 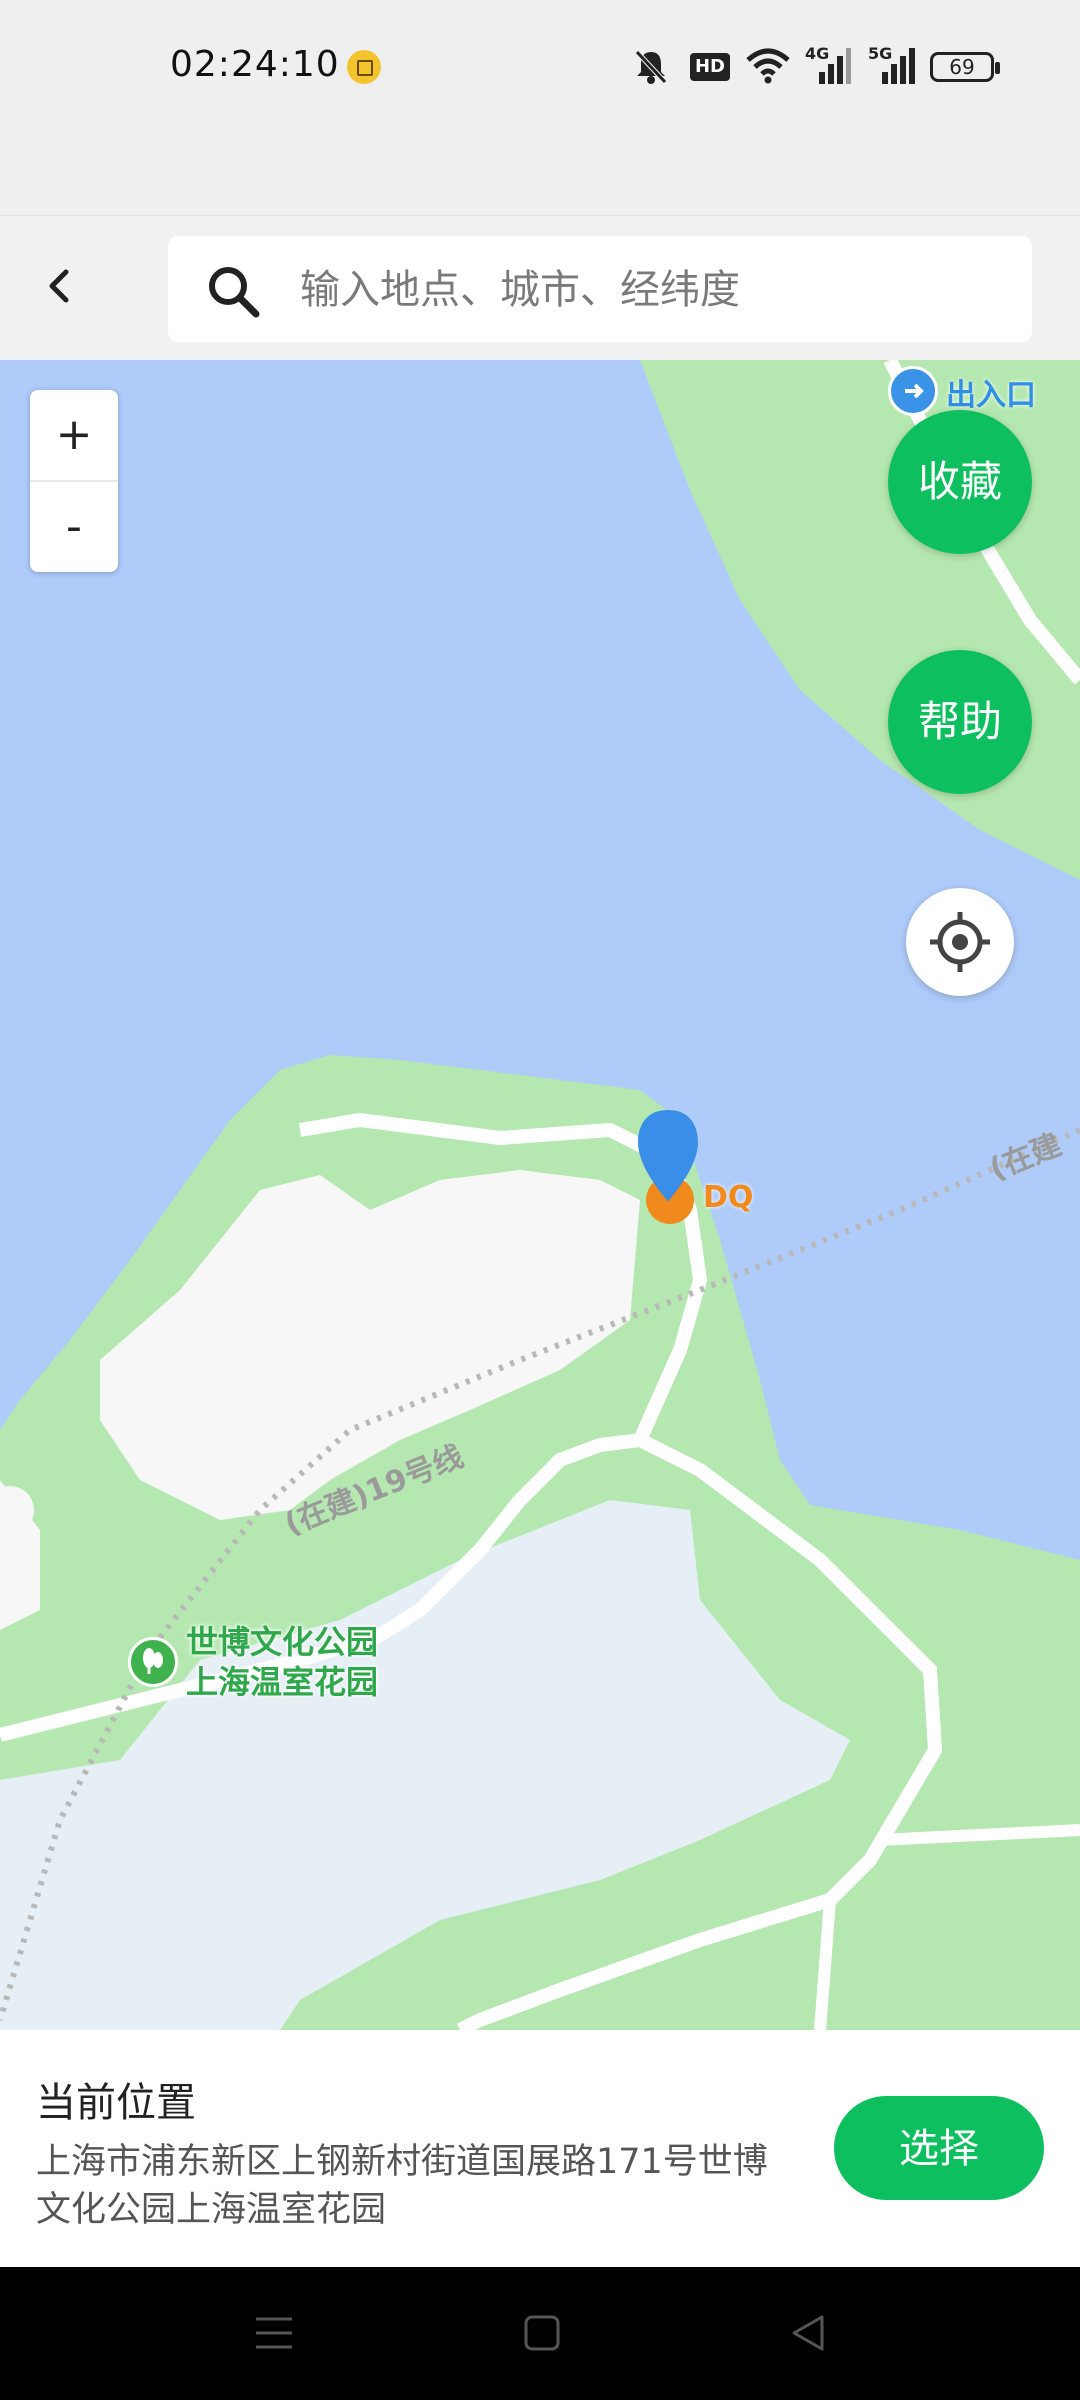 I want to click on help-button: 帮助, so click(x=960, y=722).